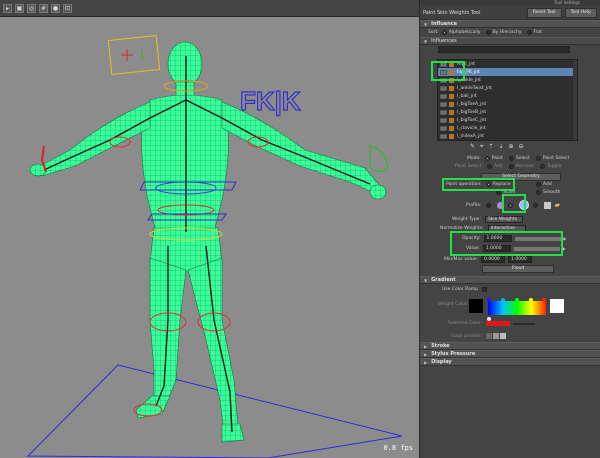 The image size is (600, 458). What do you see at coordinates (453, 354) in the screenshot?
I see `section-label: Stylus Pressure` at bounding box center [453, 354].